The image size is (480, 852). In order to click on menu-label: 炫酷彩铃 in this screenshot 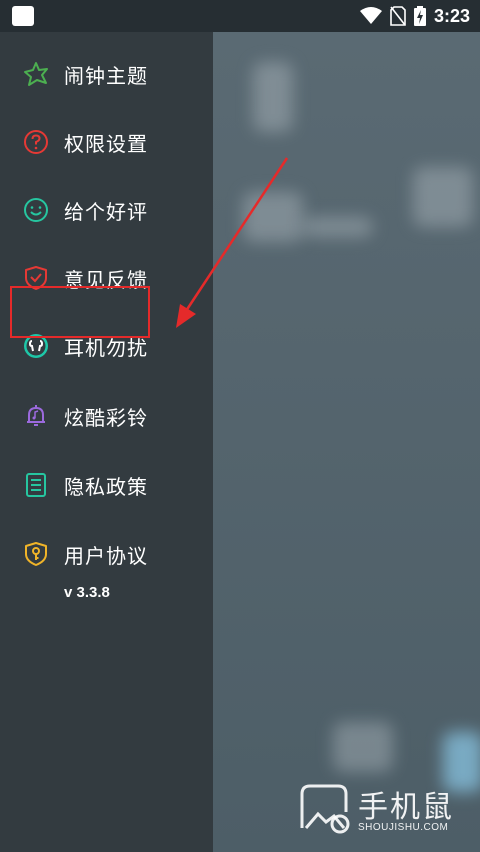, I will do `click(106, 417)`.